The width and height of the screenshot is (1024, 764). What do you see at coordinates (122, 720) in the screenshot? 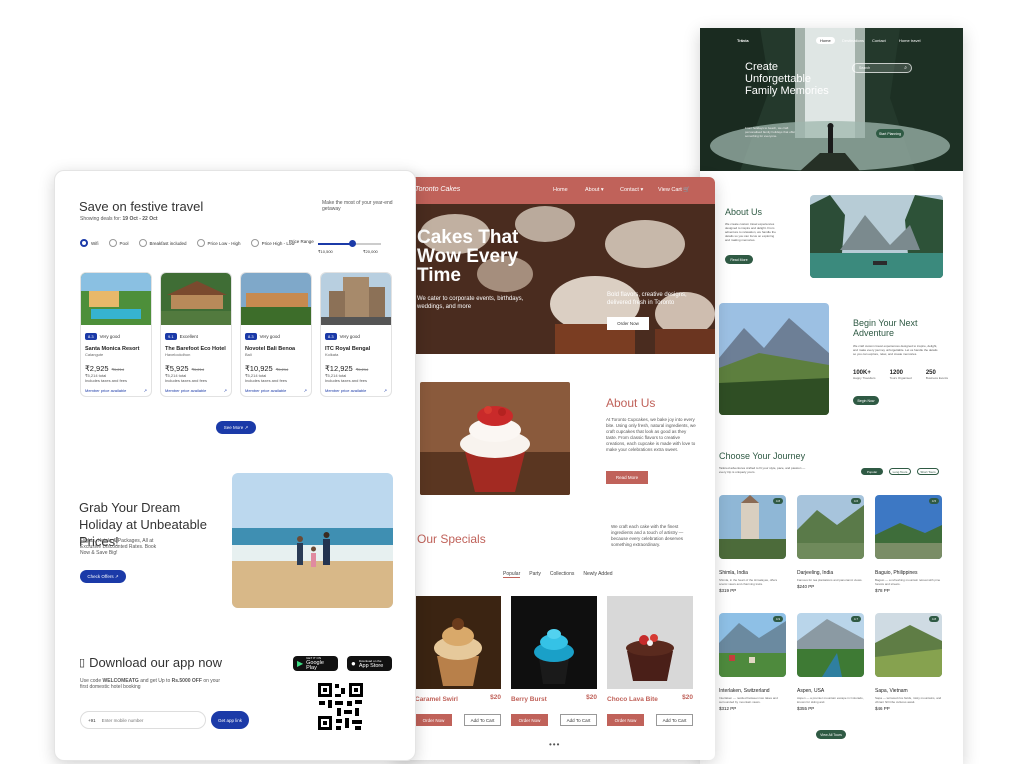
I see `phone-placeholder: Enter mobile number` at bounding box center [122, 720].